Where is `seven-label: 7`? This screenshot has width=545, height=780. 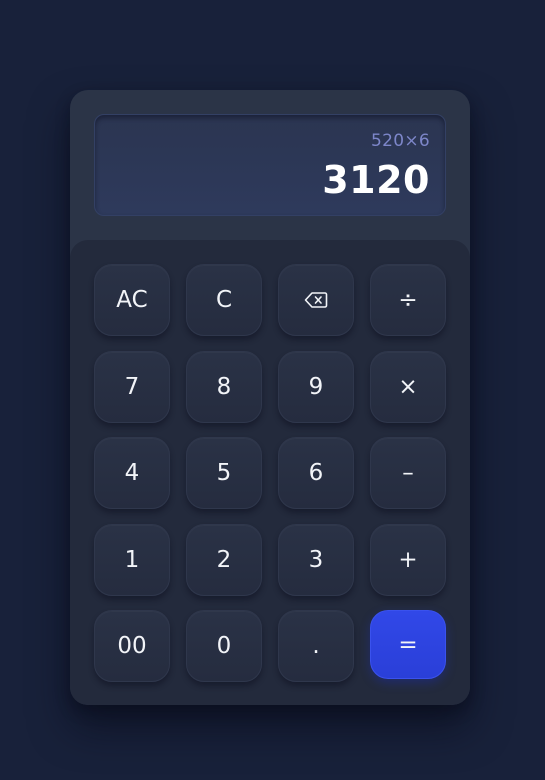 seven-label: 7 is located at coordinates (132, 387).